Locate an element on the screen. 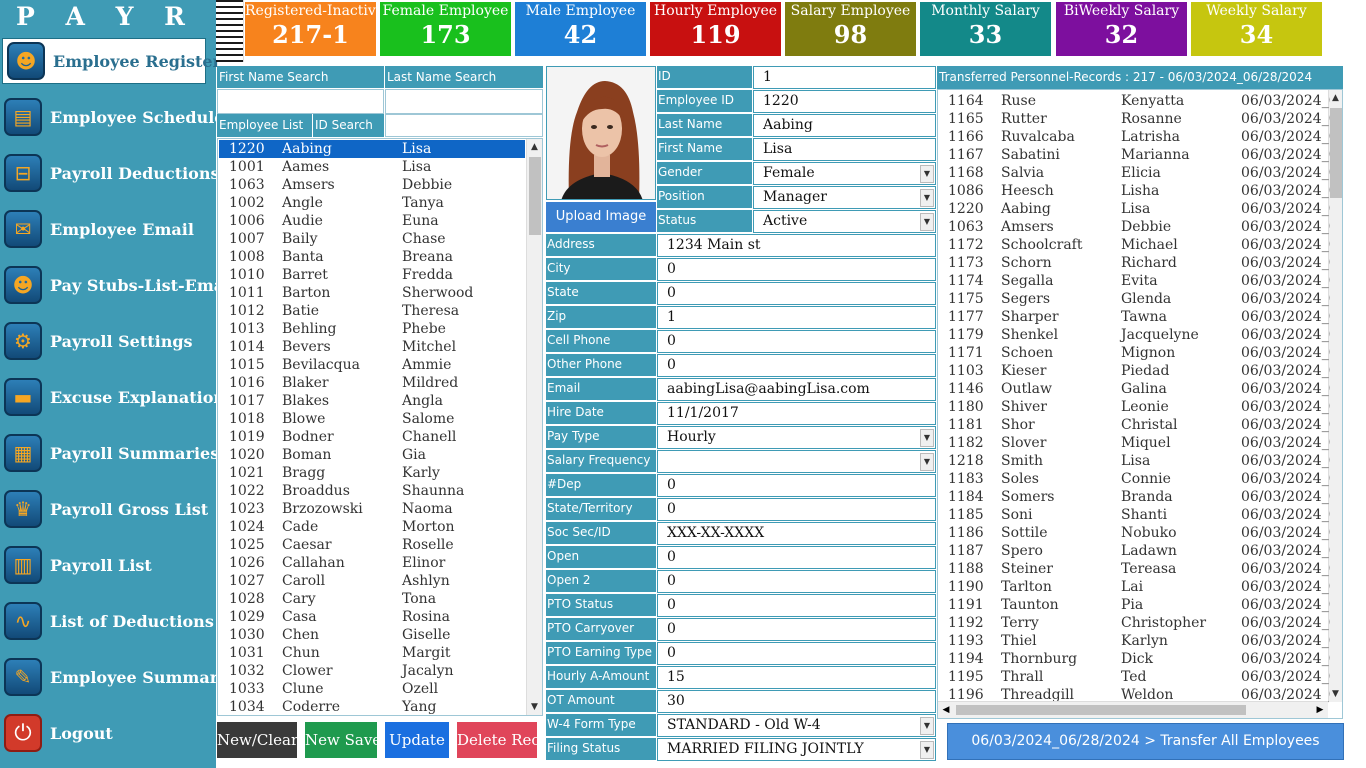 The width and height of the screenshot is (1366, 768). nav-item-payroll-gross-list: ♛ Payroll Gross List is located at coordinates (108, 509).